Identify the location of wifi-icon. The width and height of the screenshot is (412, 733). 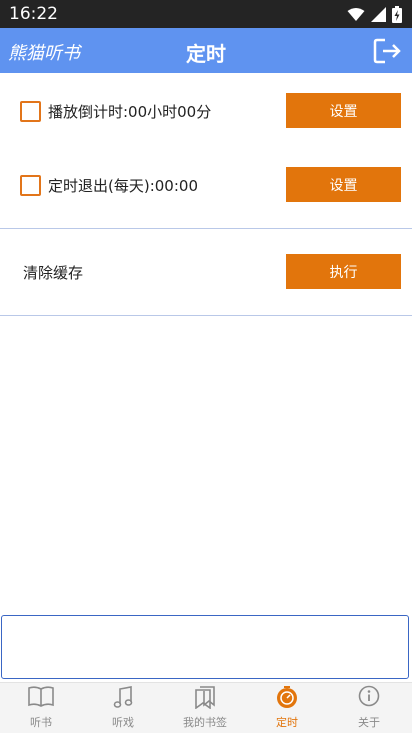
(356, 14).